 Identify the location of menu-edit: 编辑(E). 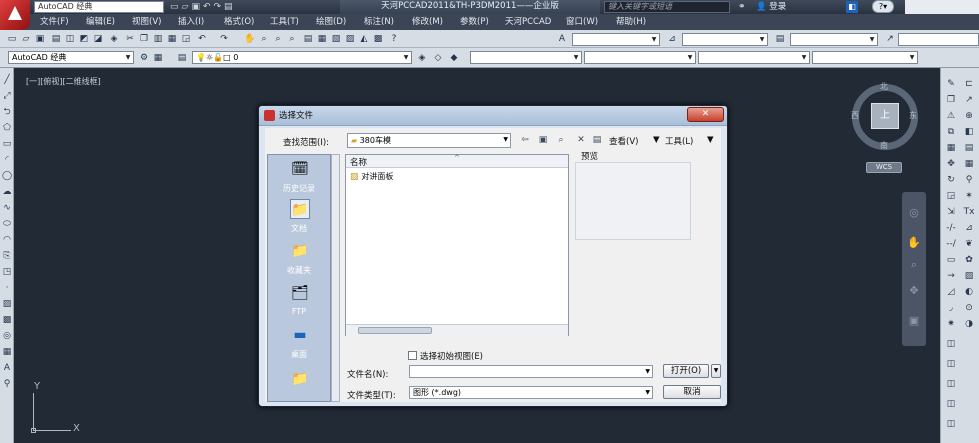
(100, 22).